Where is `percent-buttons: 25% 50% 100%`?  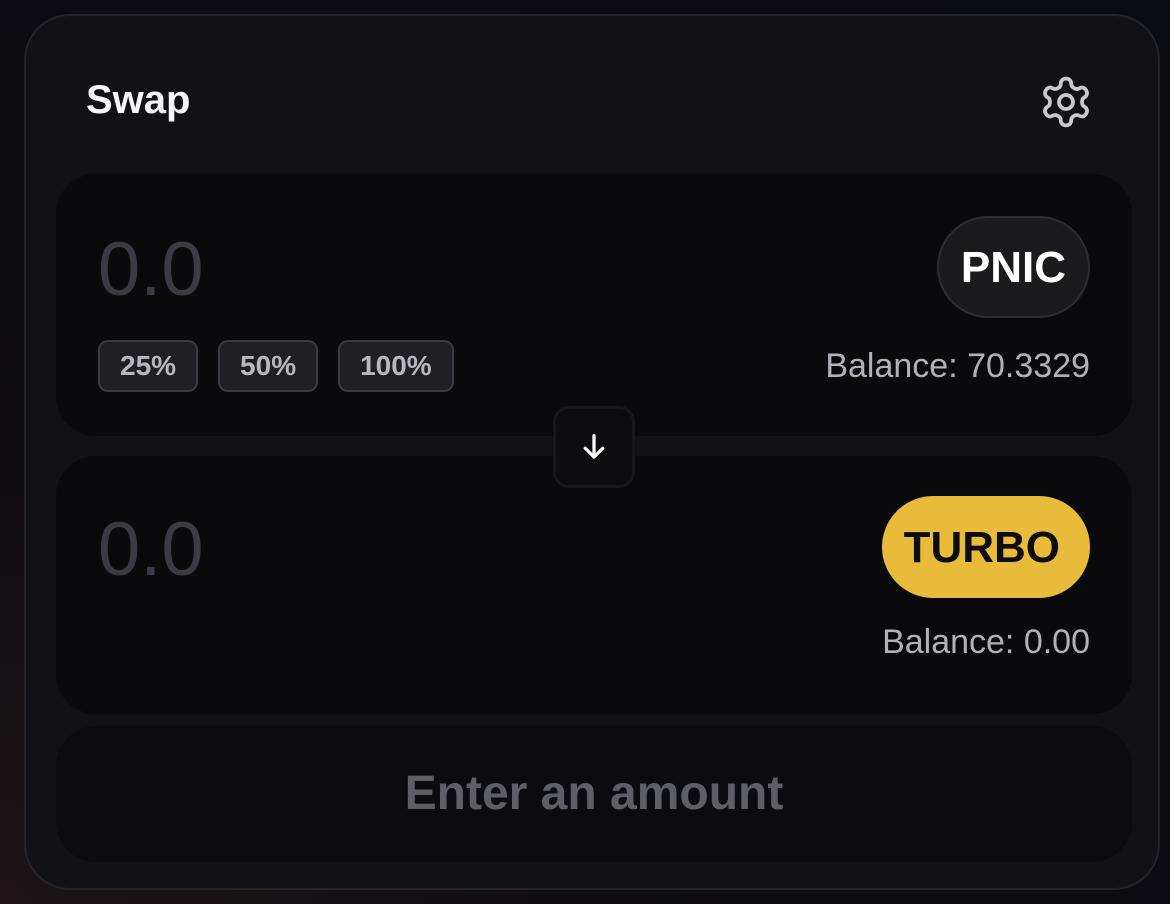
percent-buttons: 25% 50% 100% is located at coordinates (276, 366).